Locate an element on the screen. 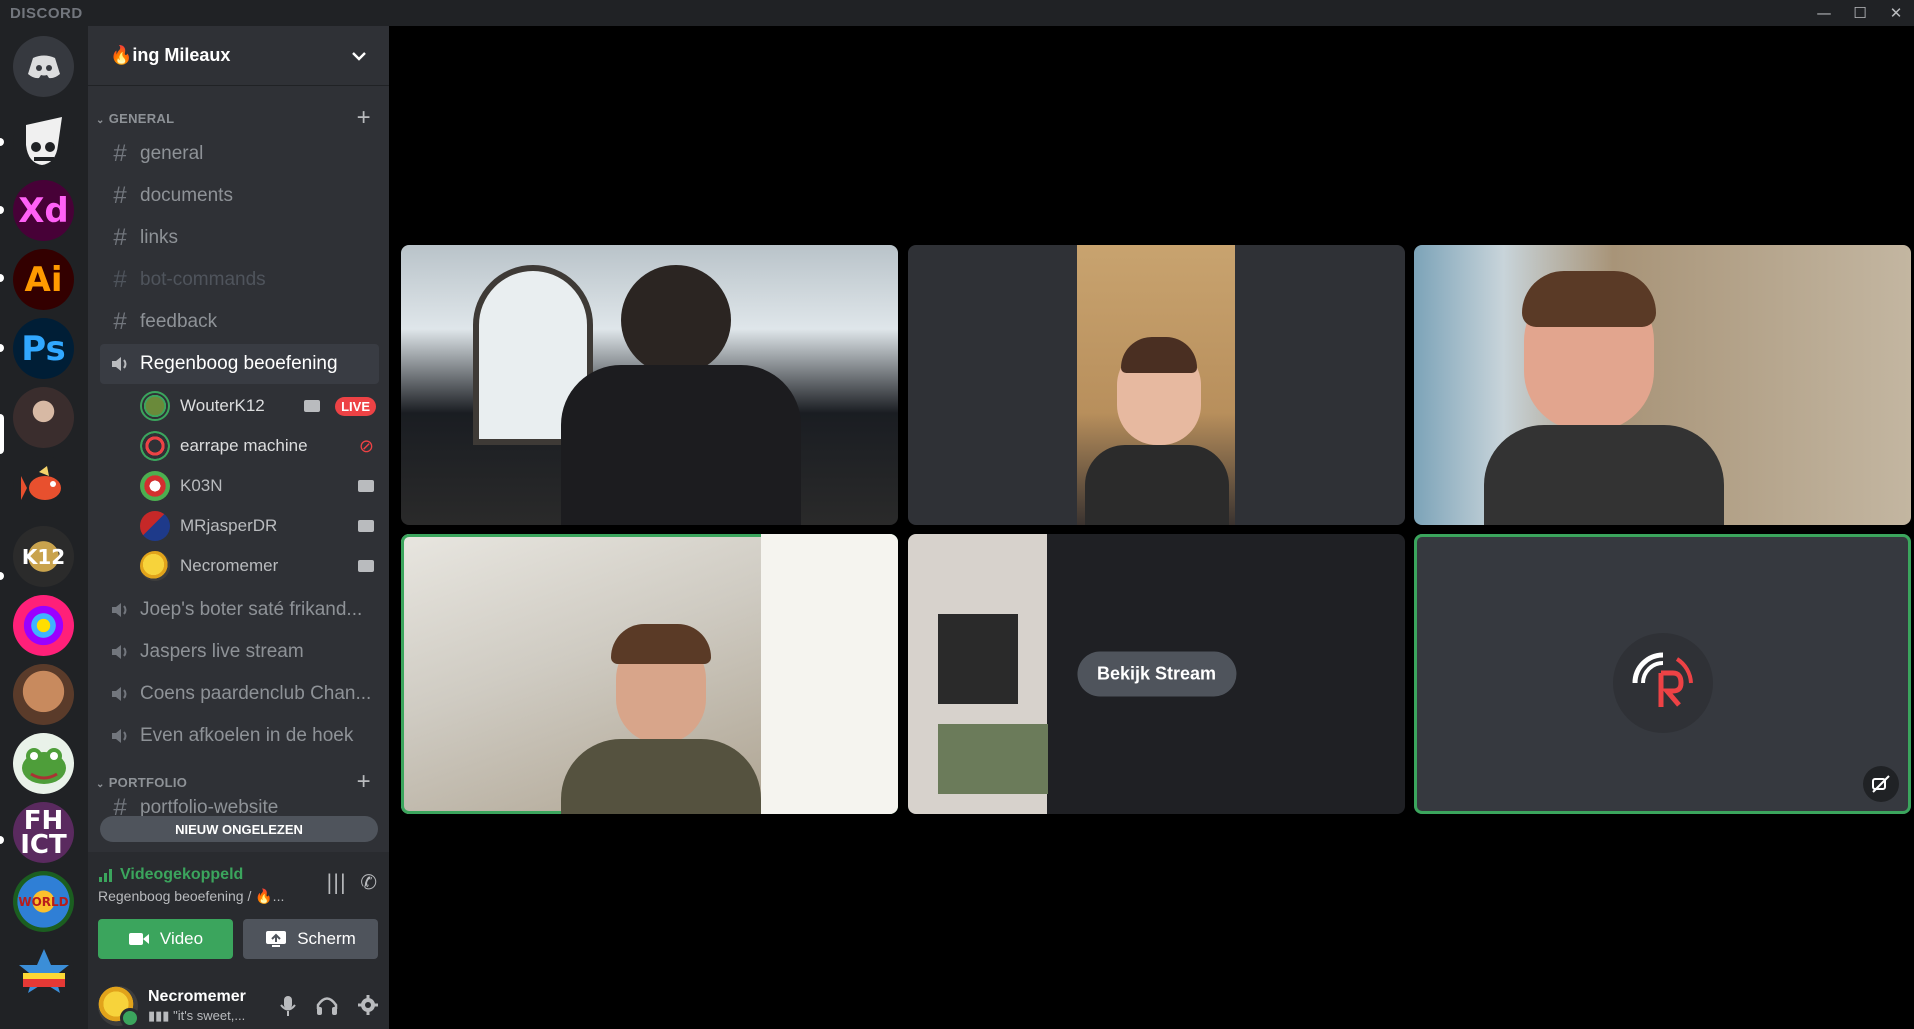 Image resolution: width=1914 pixels, height=1029 pixels. channel-documents: # documents is located at coordinates (239, 196).